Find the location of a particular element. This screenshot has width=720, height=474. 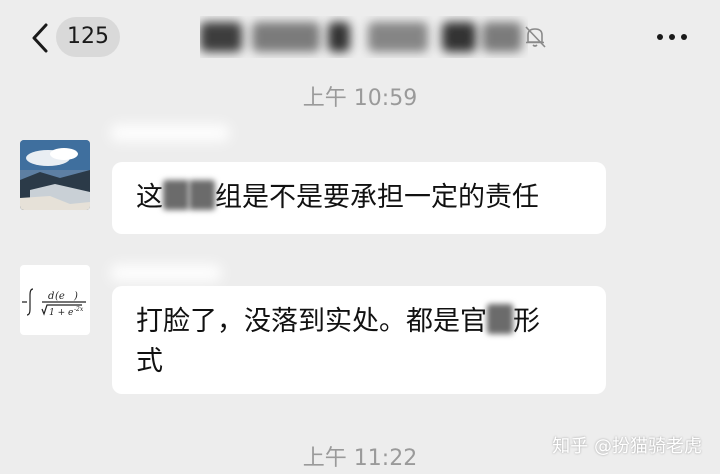

more-dots-icon is located at coordinates (672, 37).